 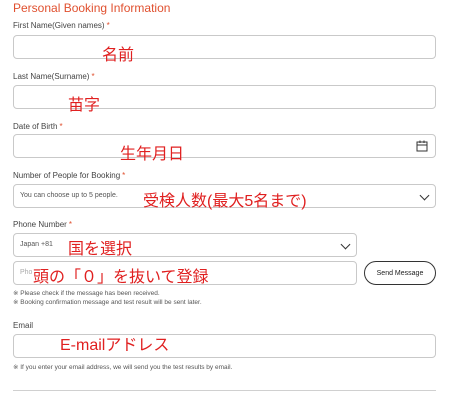 I want to click on divider, so click(x=224, y=390).